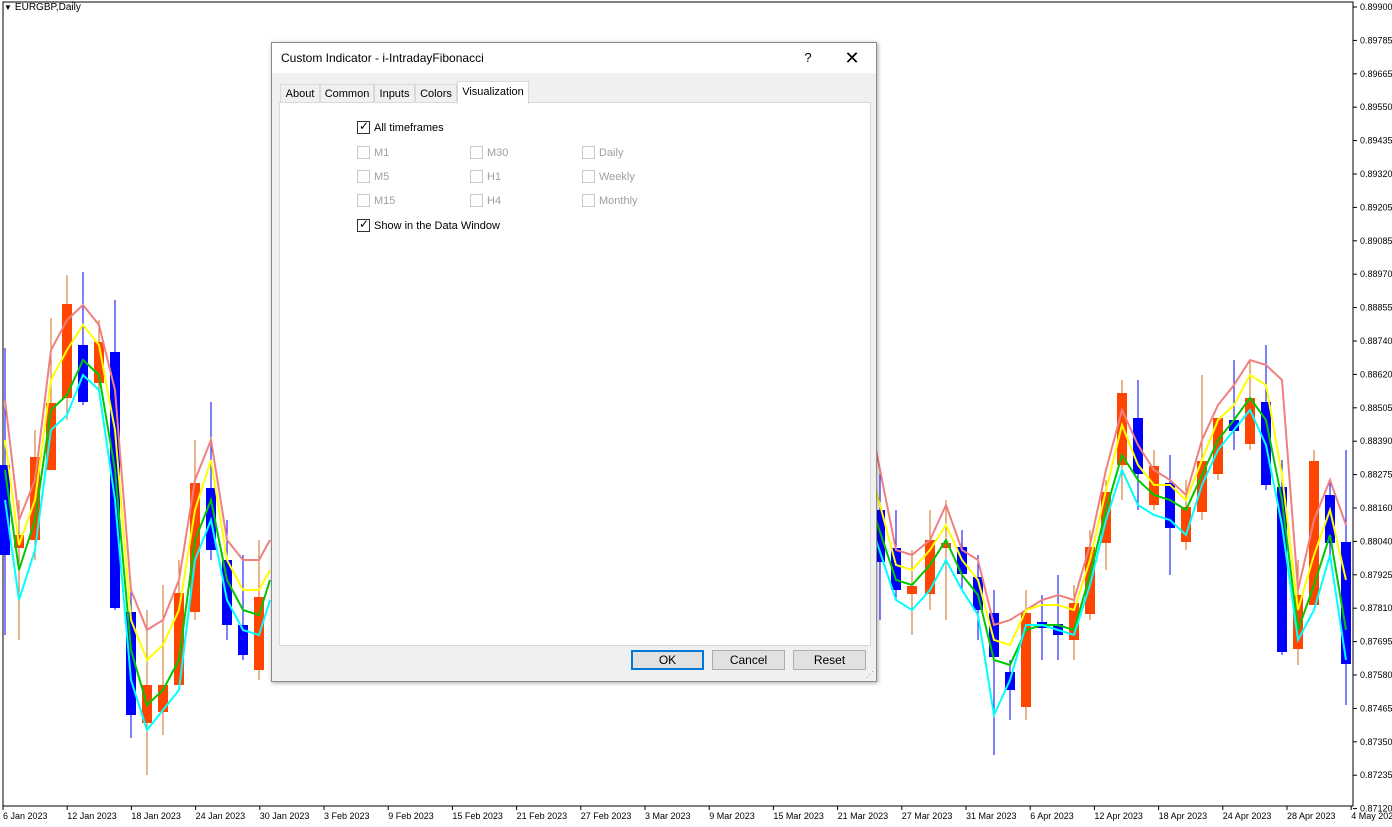 The image size is (1392, 827). I want to click on date-label: 15 Feb 2023, so click(477, 816).